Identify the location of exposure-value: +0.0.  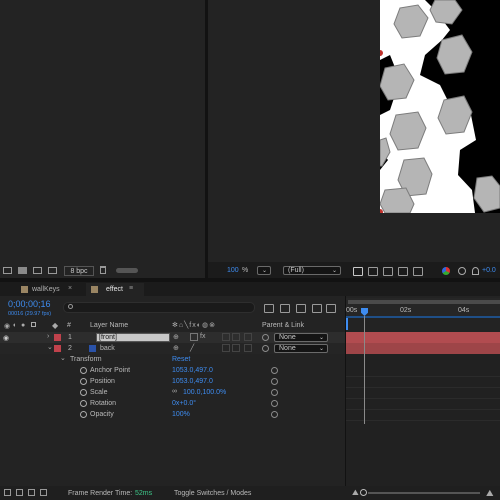
(489, 270).